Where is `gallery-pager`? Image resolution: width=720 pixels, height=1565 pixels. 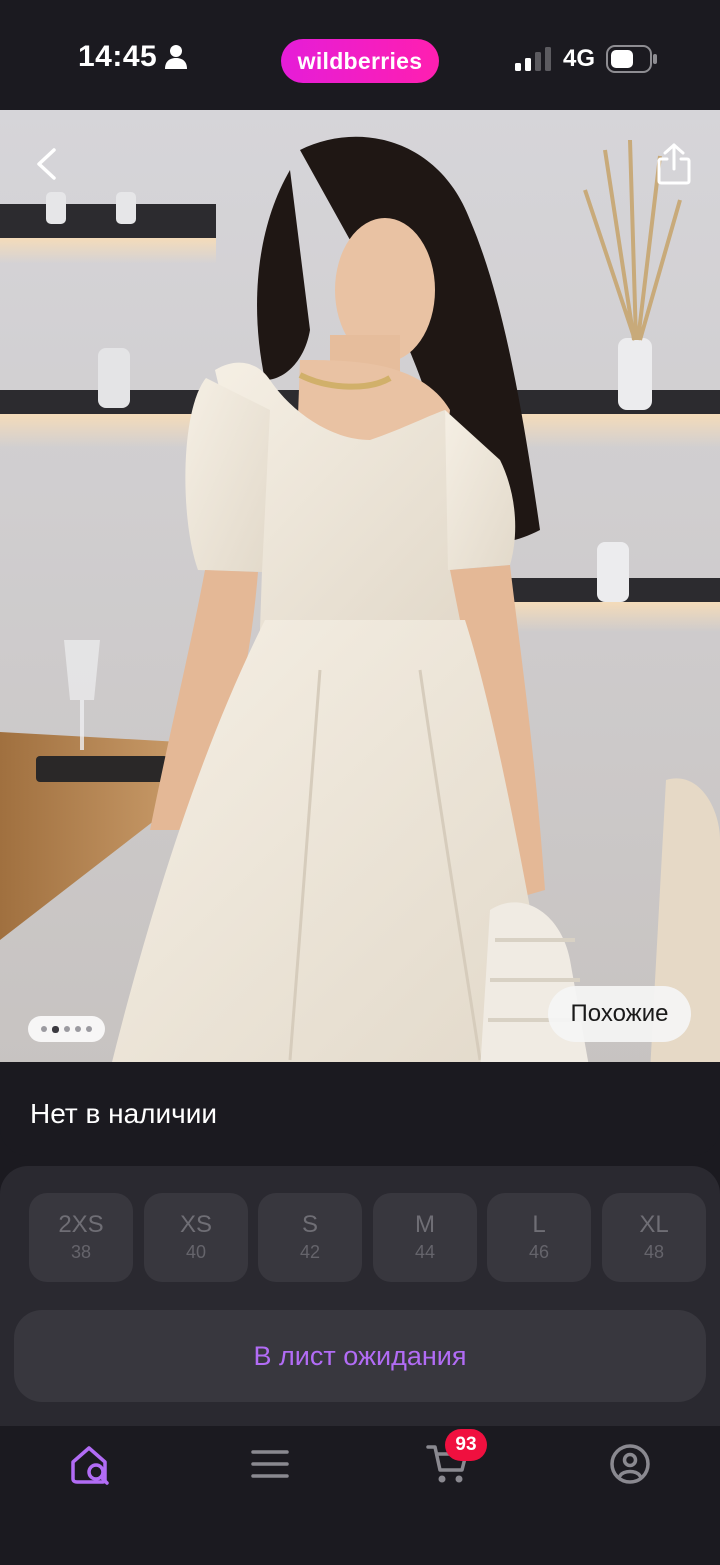
gallery-pager is located at coordinates (66, 1029).